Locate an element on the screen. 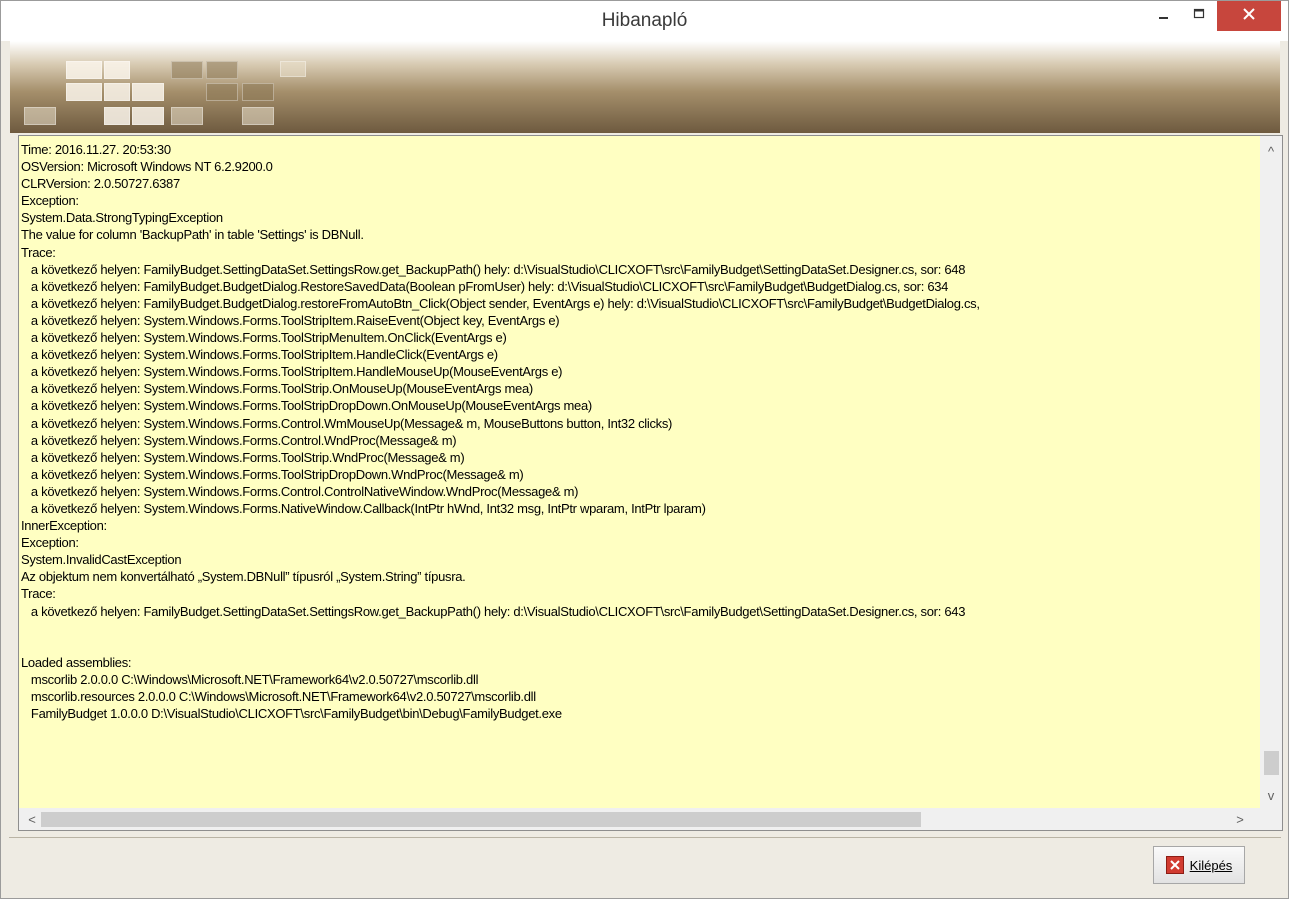 The image size is (1289, 899). window-title: Hibanapló is located at coordinates (644, 20).